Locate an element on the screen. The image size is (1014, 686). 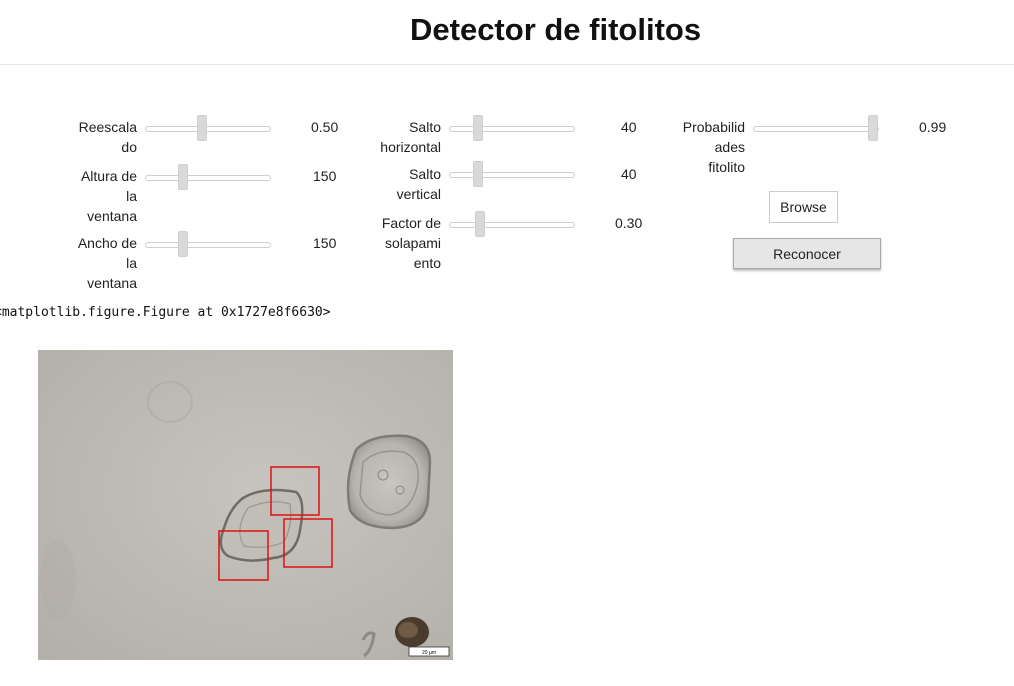
slider-thumb-solapamiento is located at coordinates (480, 224).